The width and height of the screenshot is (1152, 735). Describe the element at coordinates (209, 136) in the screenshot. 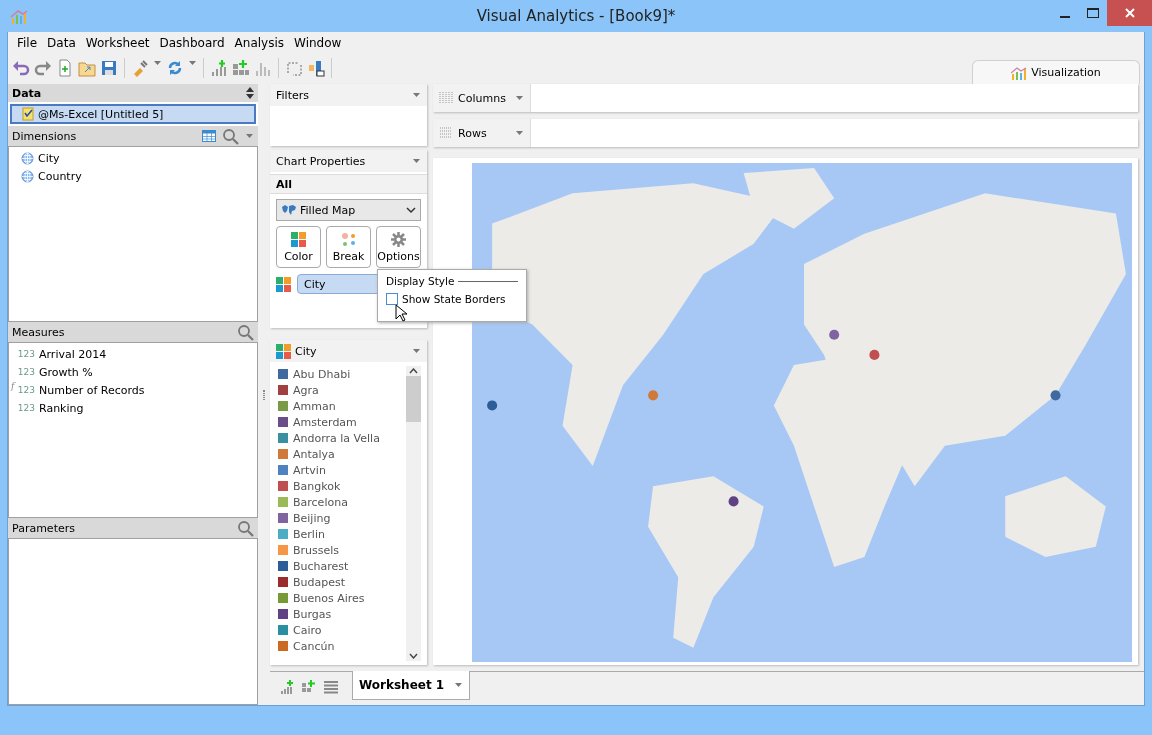

I see `table-icon` at that location.